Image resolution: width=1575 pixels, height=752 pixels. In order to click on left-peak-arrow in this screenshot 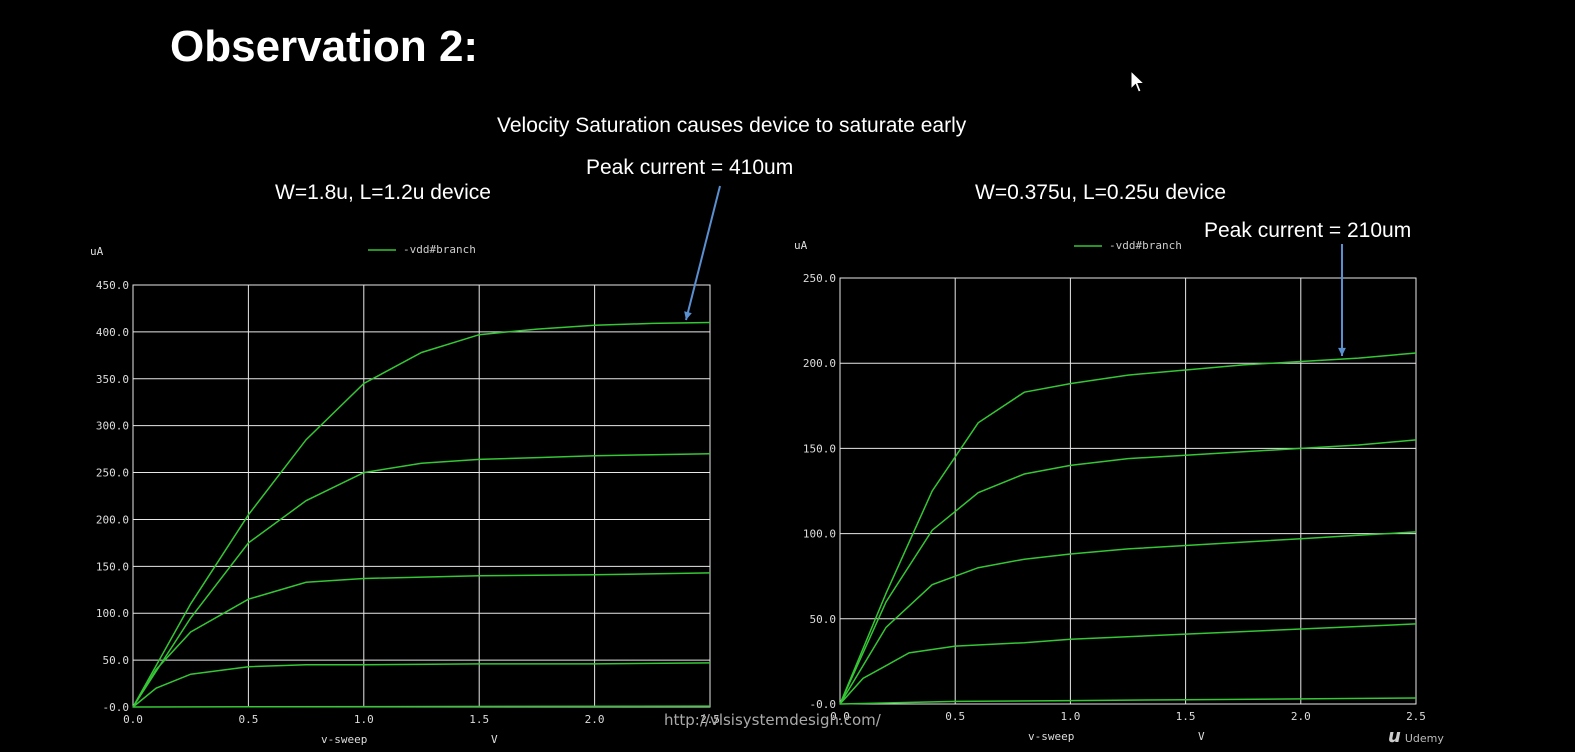, I will do `click(703, 253)`.